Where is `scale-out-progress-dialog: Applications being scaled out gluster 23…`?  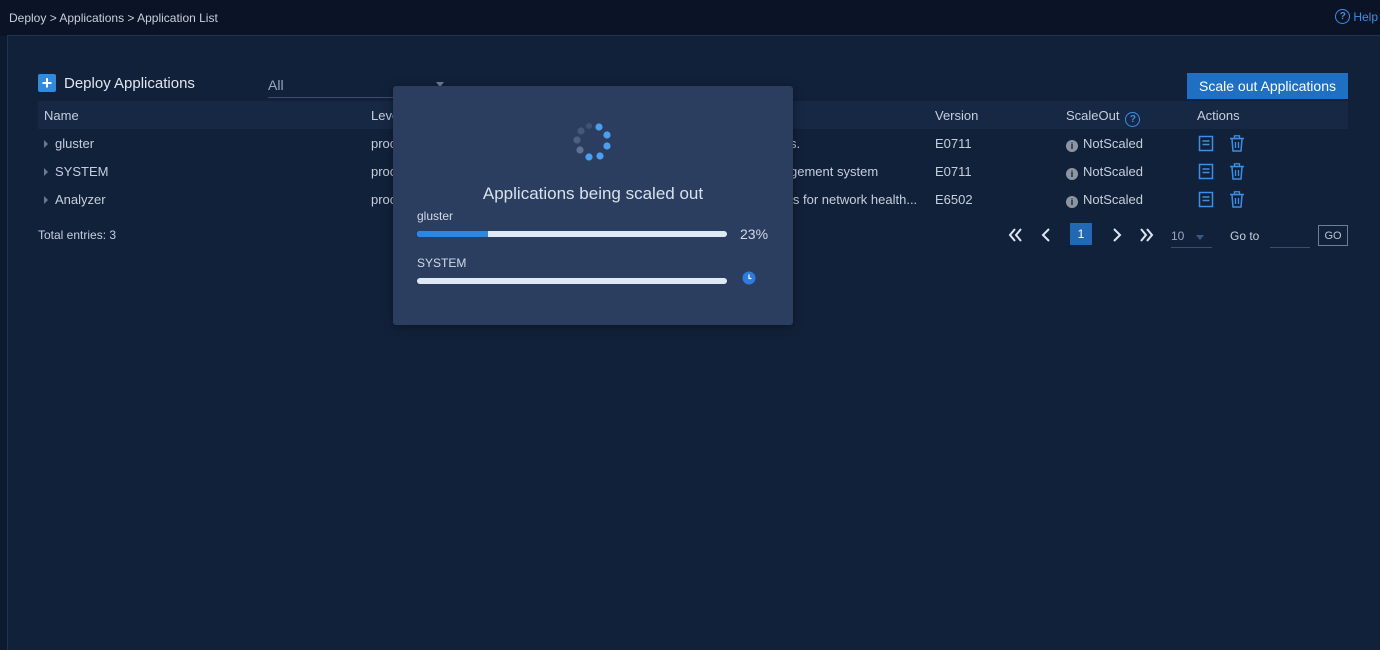 scale-out-progress-dialog: Applications being scaled out gluster 23… is located at coordinates (593, 205).